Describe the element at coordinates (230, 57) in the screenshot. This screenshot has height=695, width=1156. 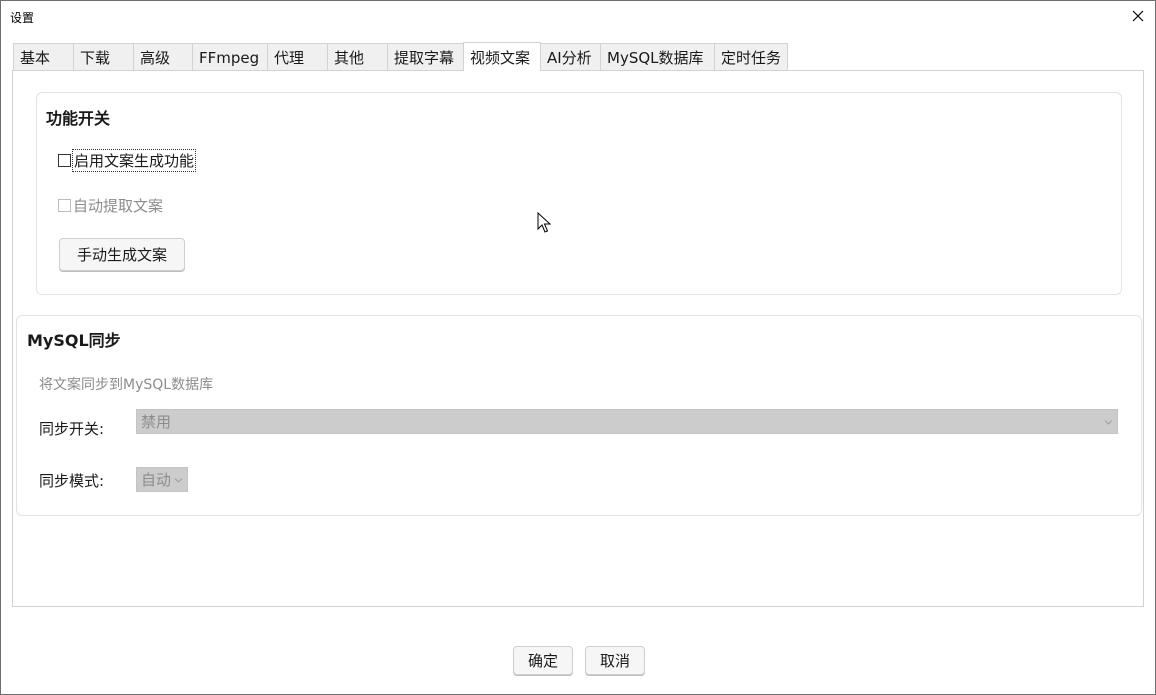
I see `tab-ffmpeg: FFmpeg` at that location.